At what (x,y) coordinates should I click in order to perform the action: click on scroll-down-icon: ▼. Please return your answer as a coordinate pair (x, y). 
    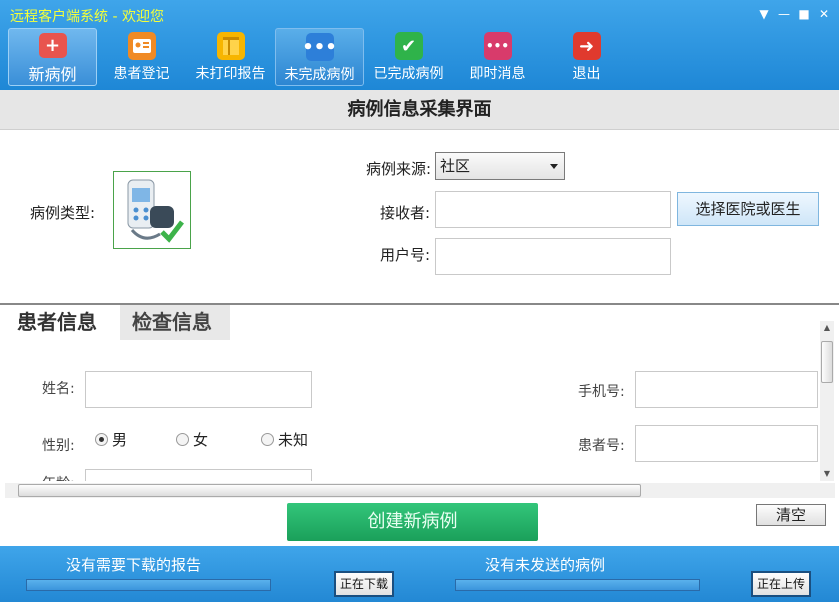
    Looking at the image, I should click on (827, 474).